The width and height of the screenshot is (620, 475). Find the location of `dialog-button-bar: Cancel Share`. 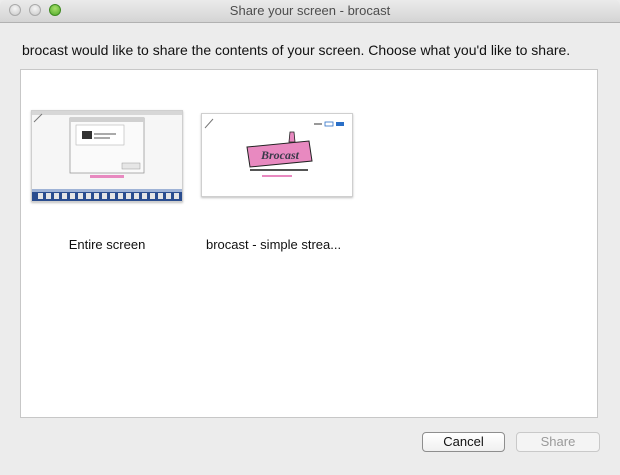

dialog-button-bar: Cancel Share is located at coordinates (310, 443).